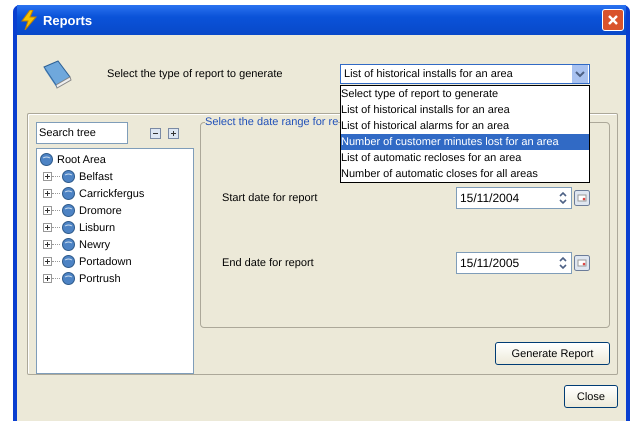 Image resolution: width=643 pixels, height=421 pixels. Describe the element at coordinates (465, 174) in the screenshot. I see `dropdown-option: Number of automatic closes for all areas` at that location.